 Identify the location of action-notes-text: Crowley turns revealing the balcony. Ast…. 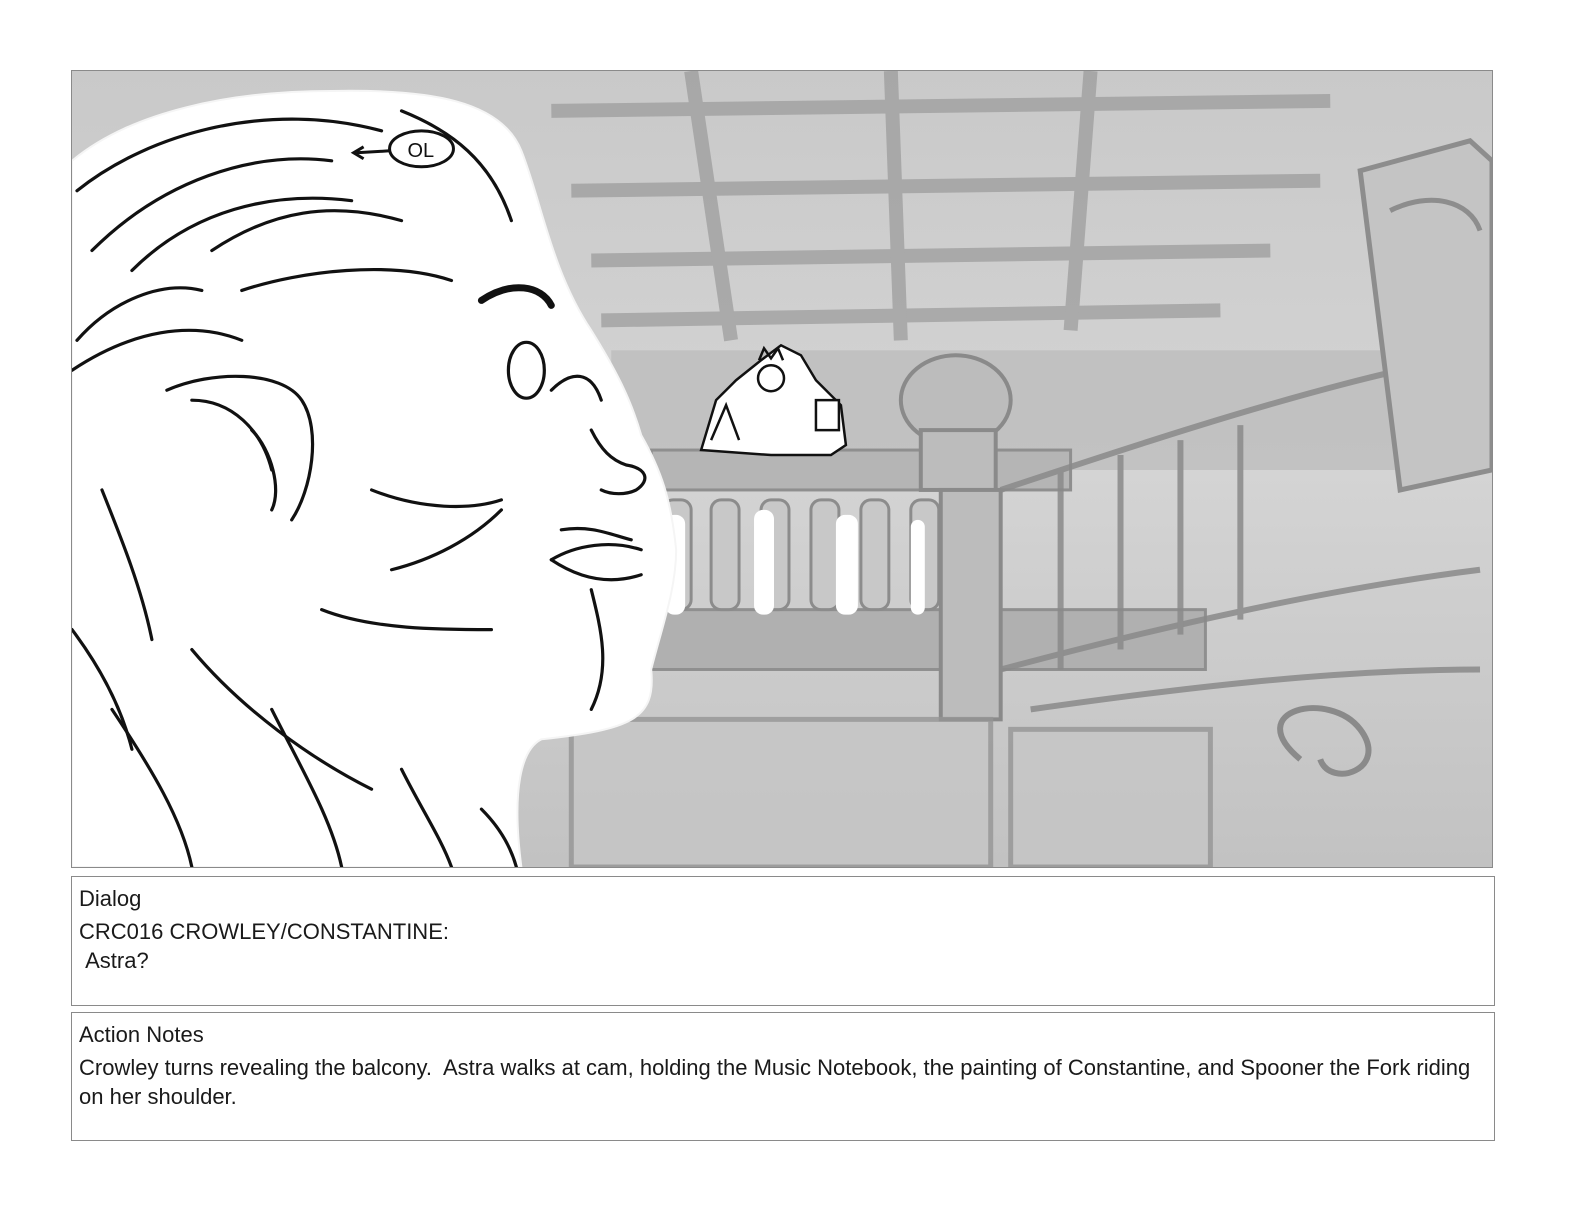
(778, 1082).